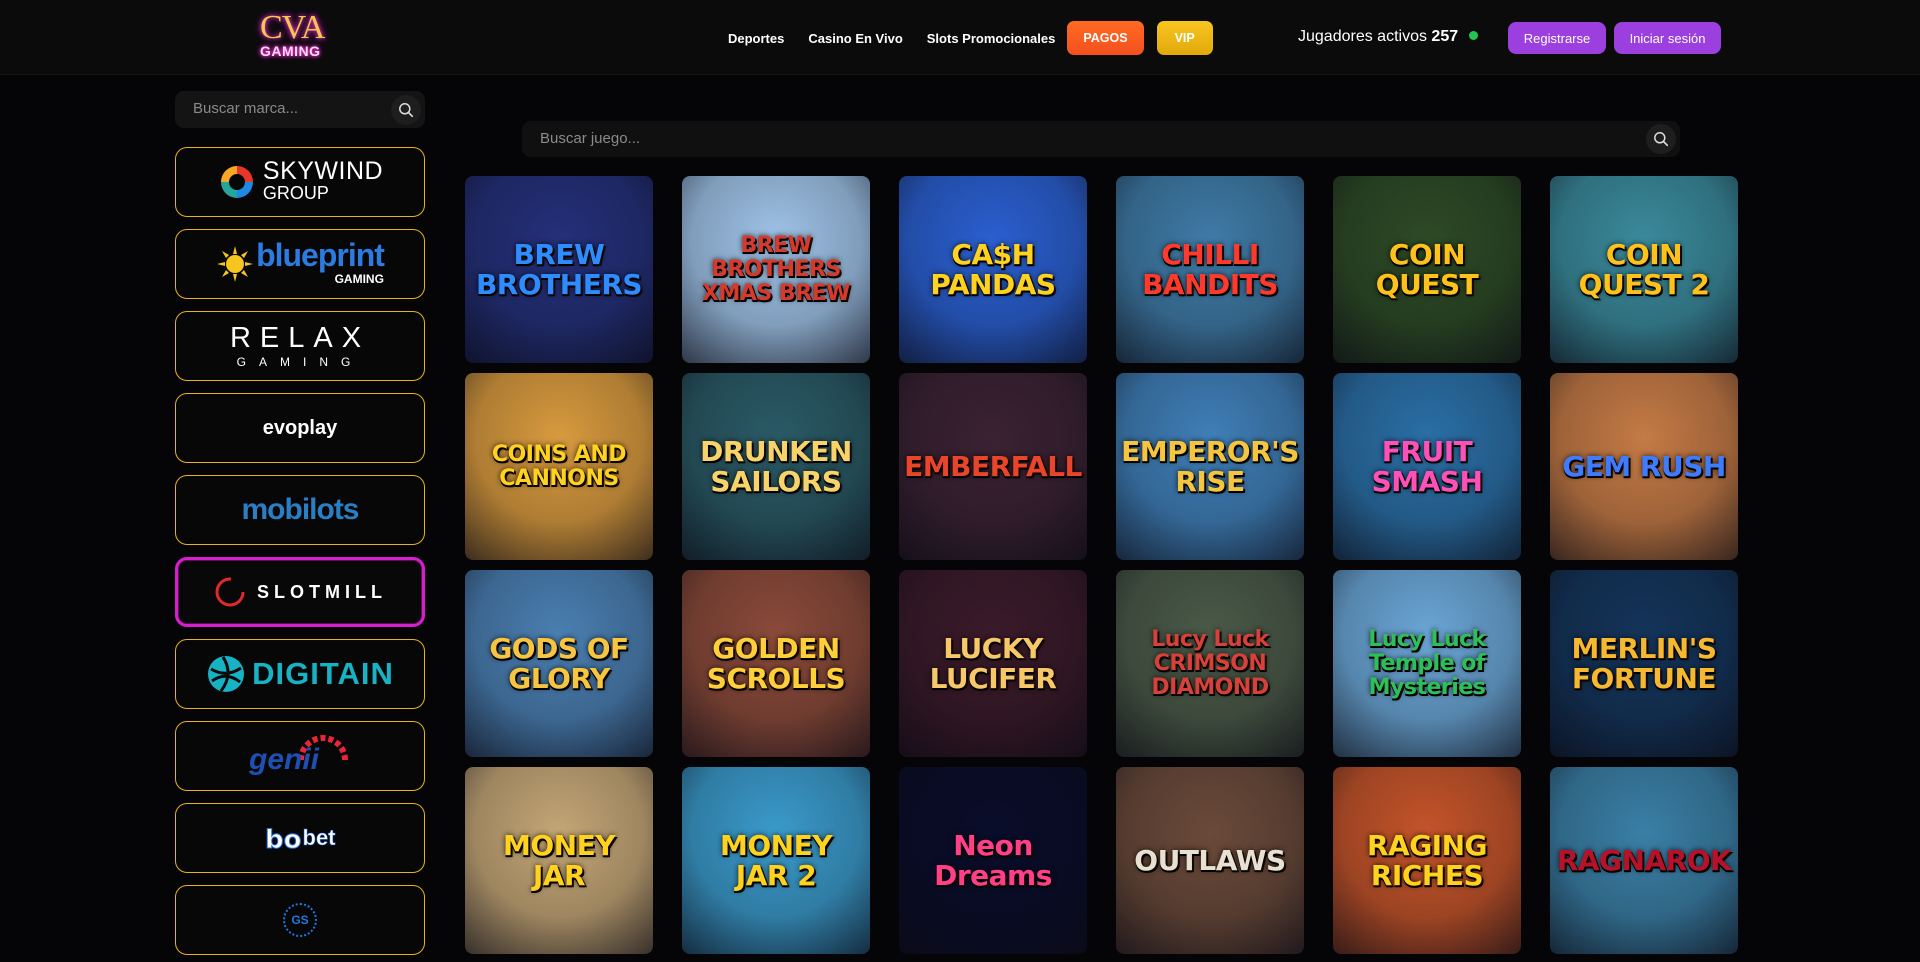 This screenshot has width=1920, height=962. I want to click on game-title: OUTLAWS, so click(1210, 860).